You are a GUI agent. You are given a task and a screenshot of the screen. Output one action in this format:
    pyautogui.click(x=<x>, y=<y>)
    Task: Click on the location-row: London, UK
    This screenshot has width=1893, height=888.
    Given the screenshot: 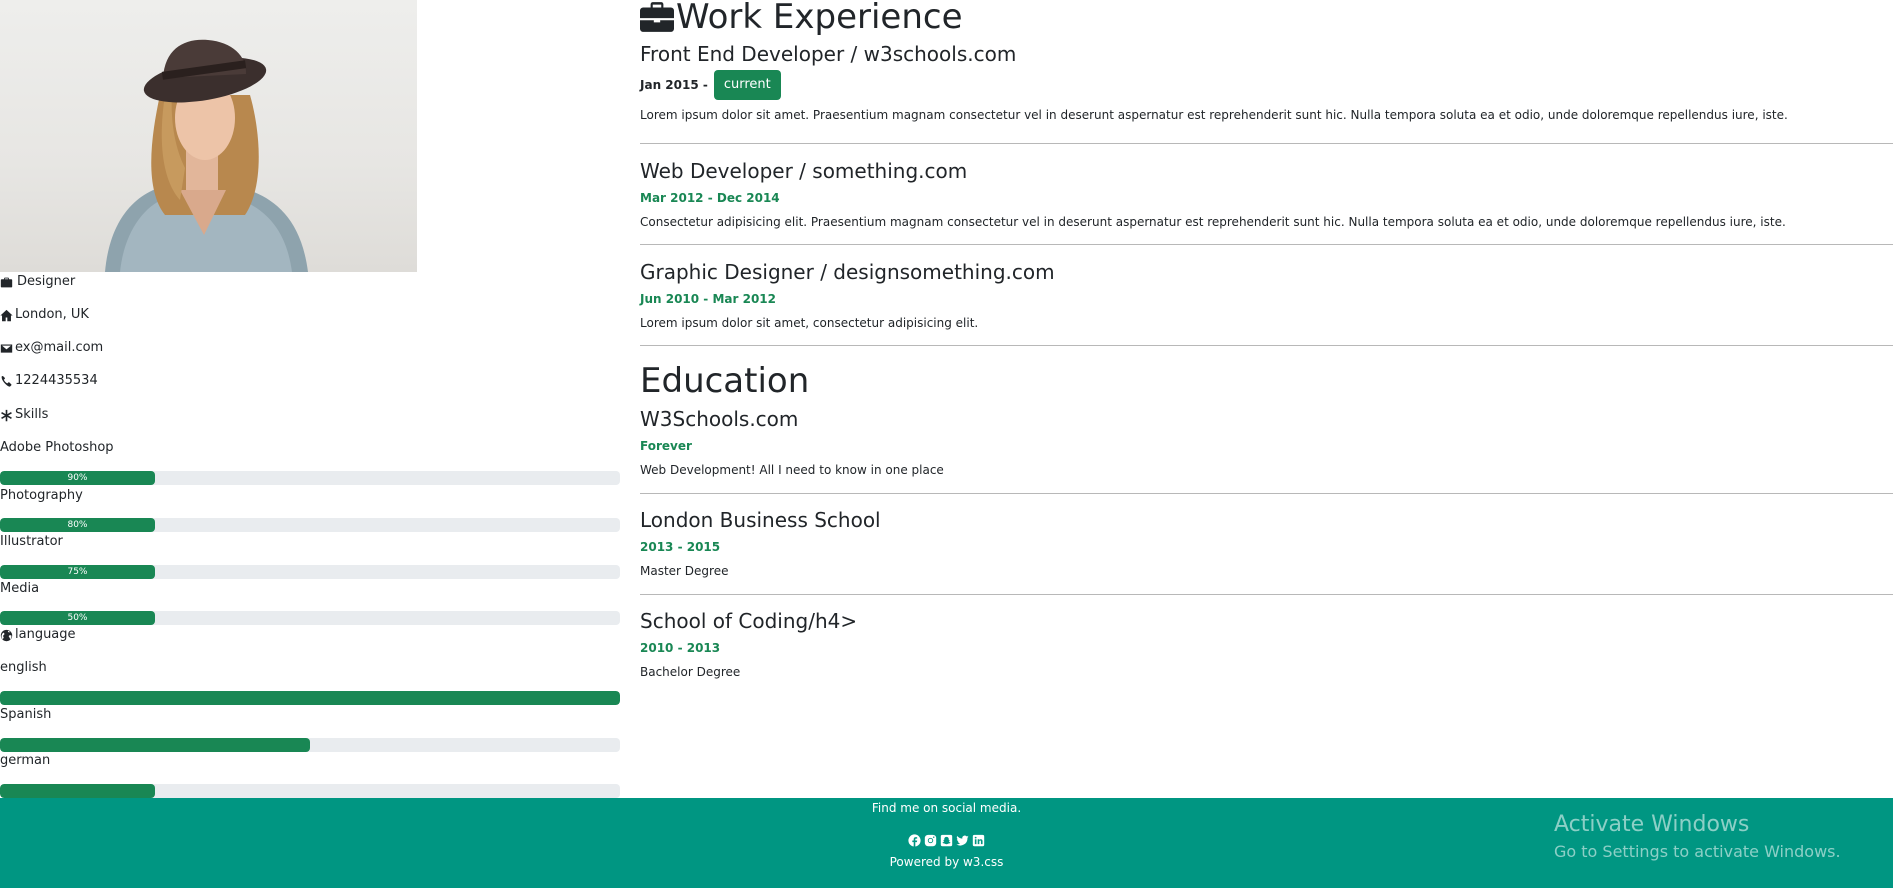 What is the action you would take?
    pyautogui.click(x=44, y=315)
    